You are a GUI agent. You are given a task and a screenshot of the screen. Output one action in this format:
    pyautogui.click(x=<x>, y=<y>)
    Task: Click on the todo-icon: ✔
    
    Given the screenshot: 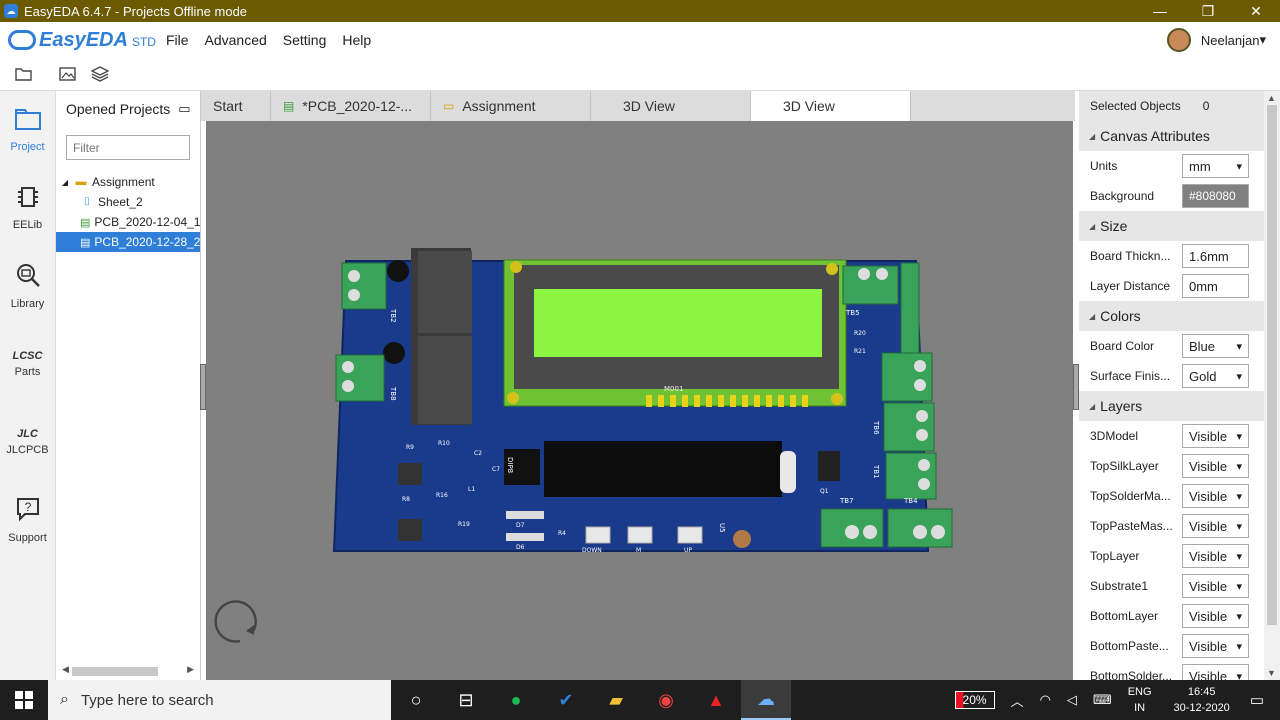 What is the action you would take?
    pyautogui.click(x=566, y=700)
    